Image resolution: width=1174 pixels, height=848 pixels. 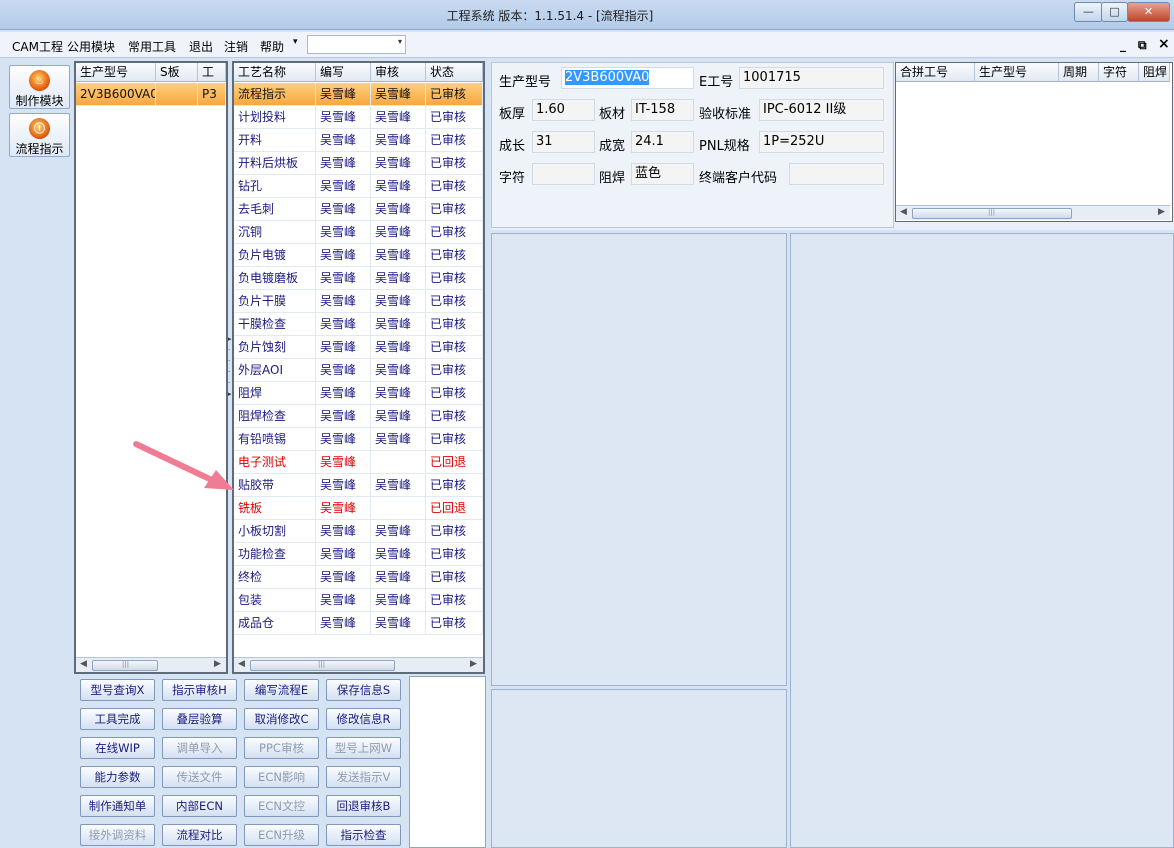 What do you see at coordinates (358, 393) in the screenshot?
I see `table-row: 阻焊 吴雪峰 吴雪峰 已审核` at bounding box center [358, 393].